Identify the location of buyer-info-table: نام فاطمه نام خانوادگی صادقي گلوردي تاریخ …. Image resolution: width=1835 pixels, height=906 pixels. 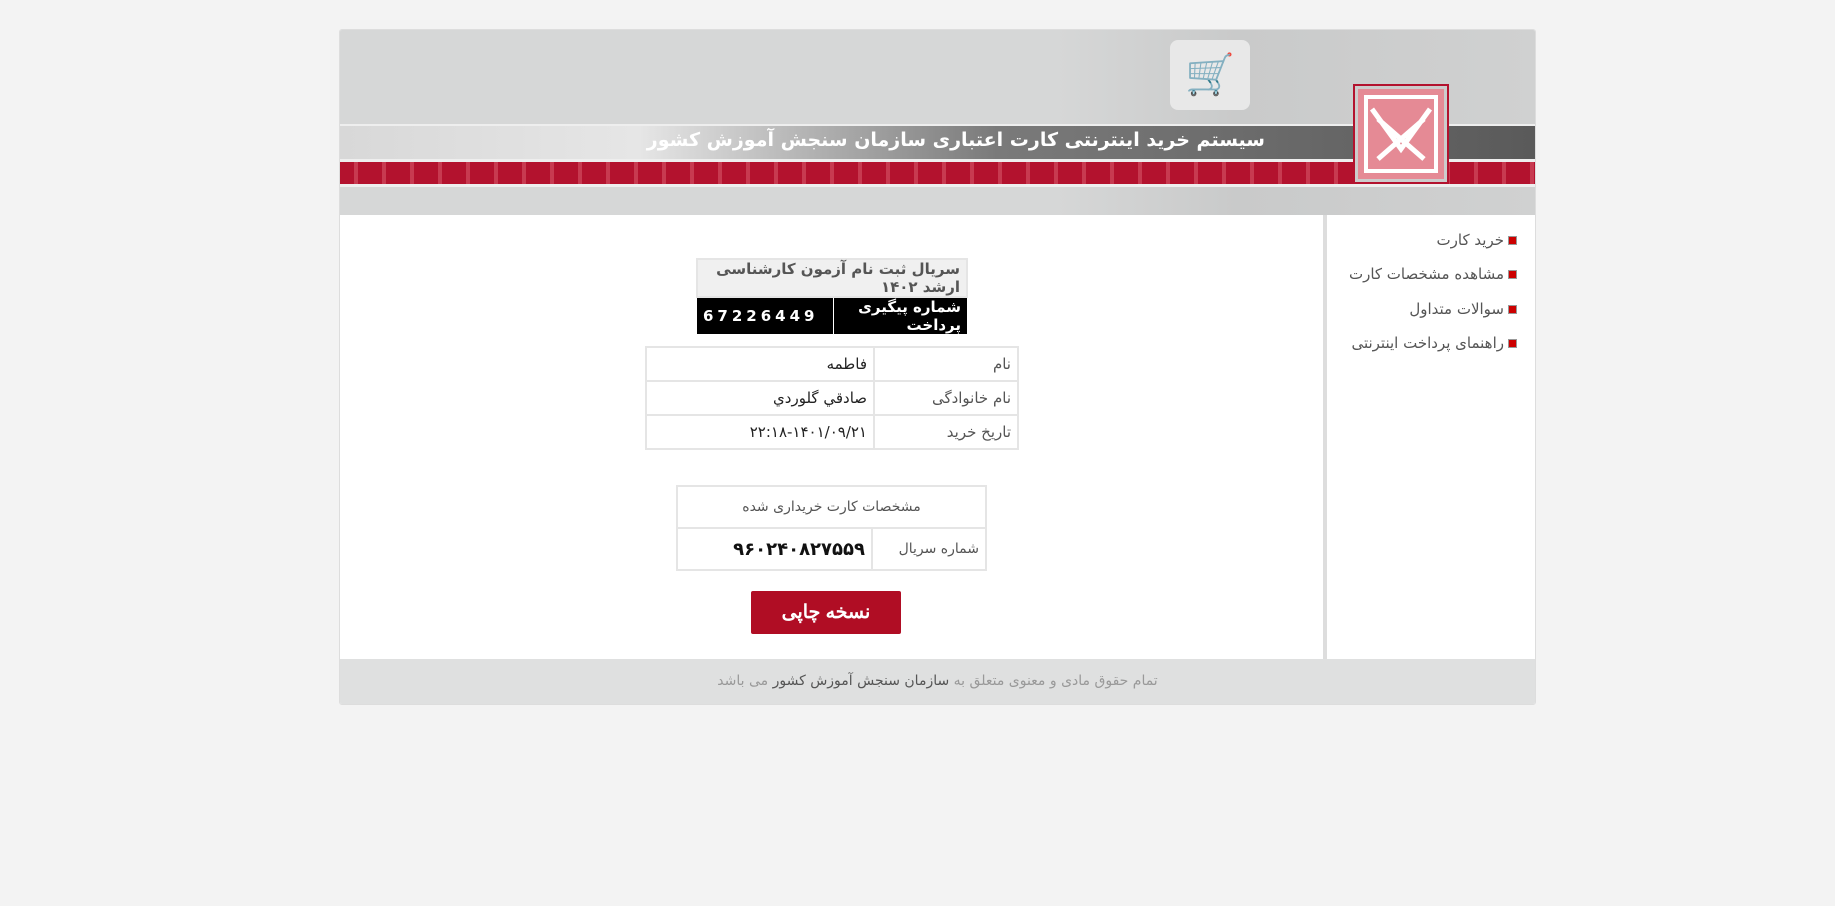
(832, 398).